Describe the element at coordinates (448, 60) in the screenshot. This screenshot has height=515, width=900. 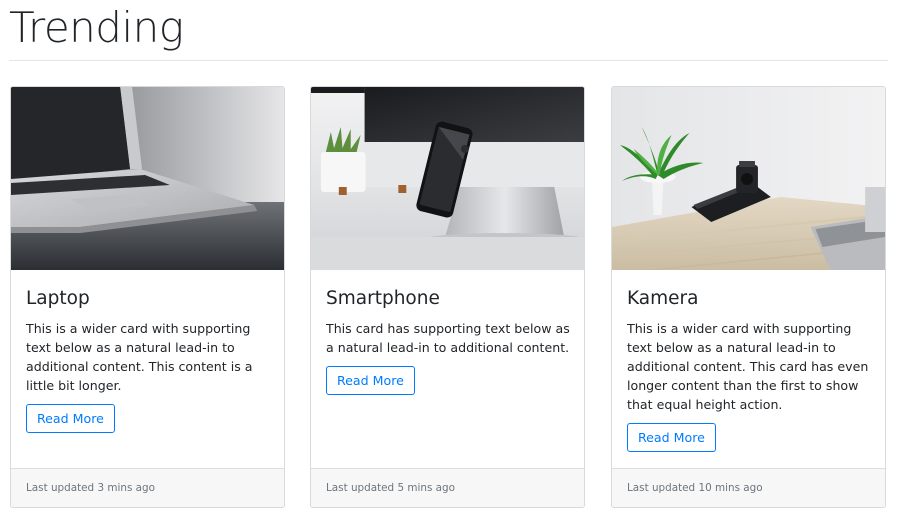
I see `title-divider` at that location.